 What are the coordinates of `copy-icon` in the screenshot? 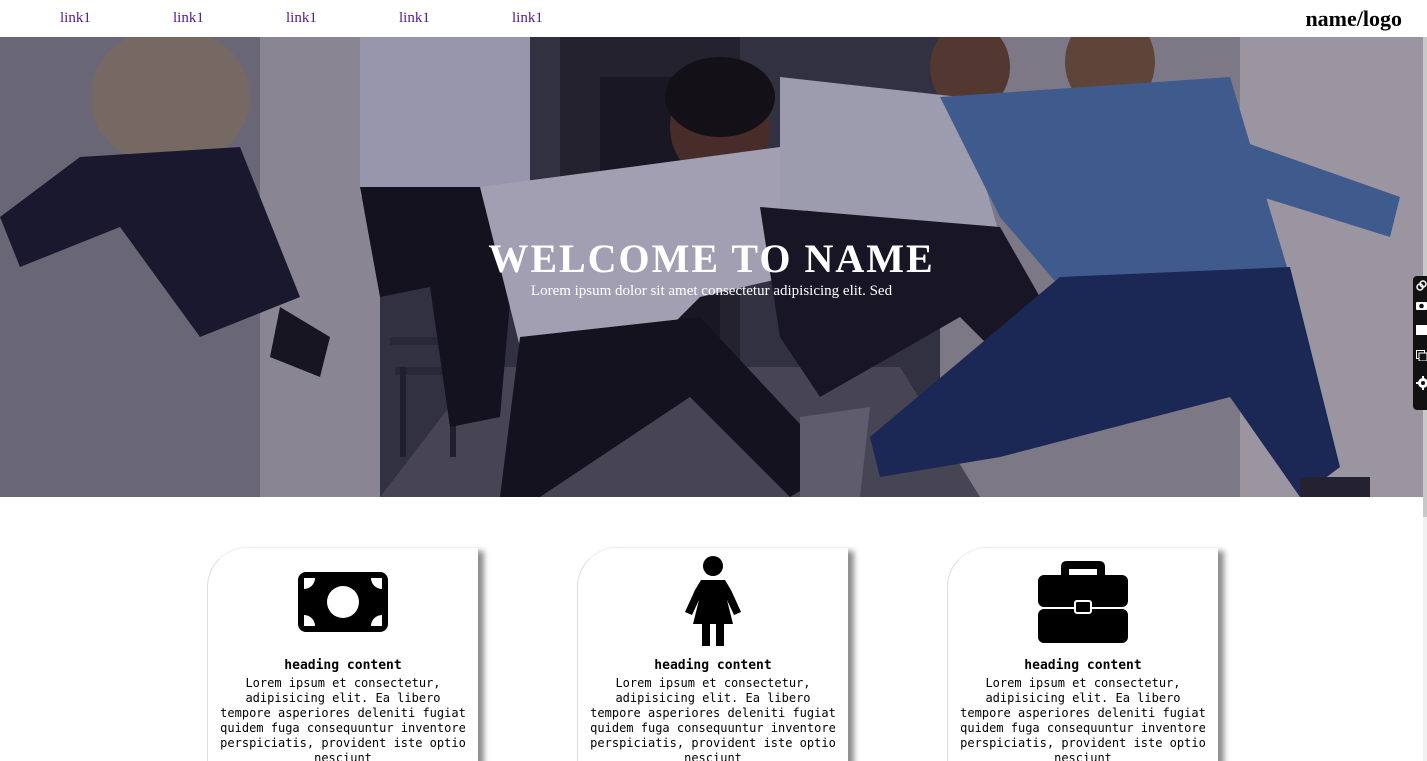 It's located at (1421, 357).